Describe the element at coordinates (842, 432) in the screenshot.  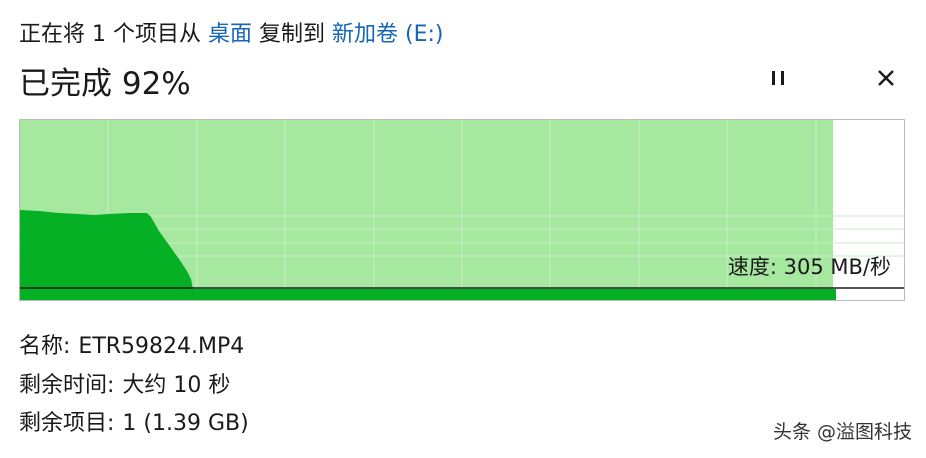
I see `watermark: 头条 @溢图科技` at that location.